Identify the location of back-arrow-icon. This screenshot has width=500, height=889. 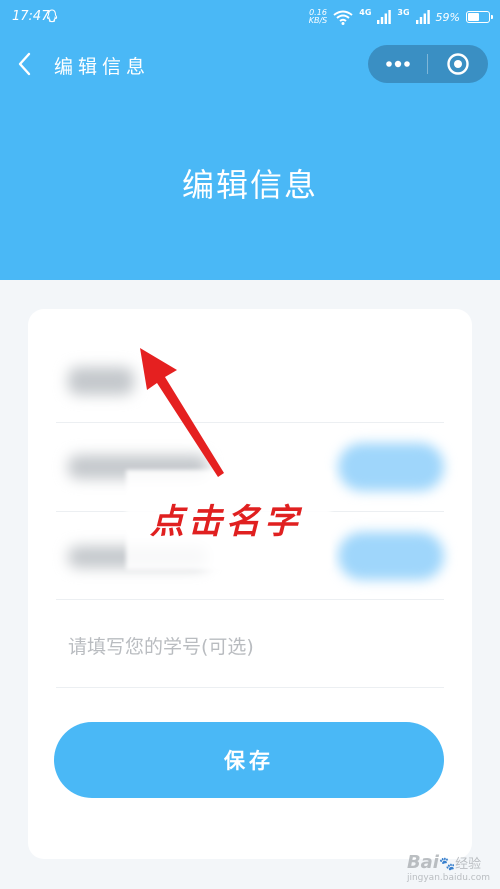
(26, 64).